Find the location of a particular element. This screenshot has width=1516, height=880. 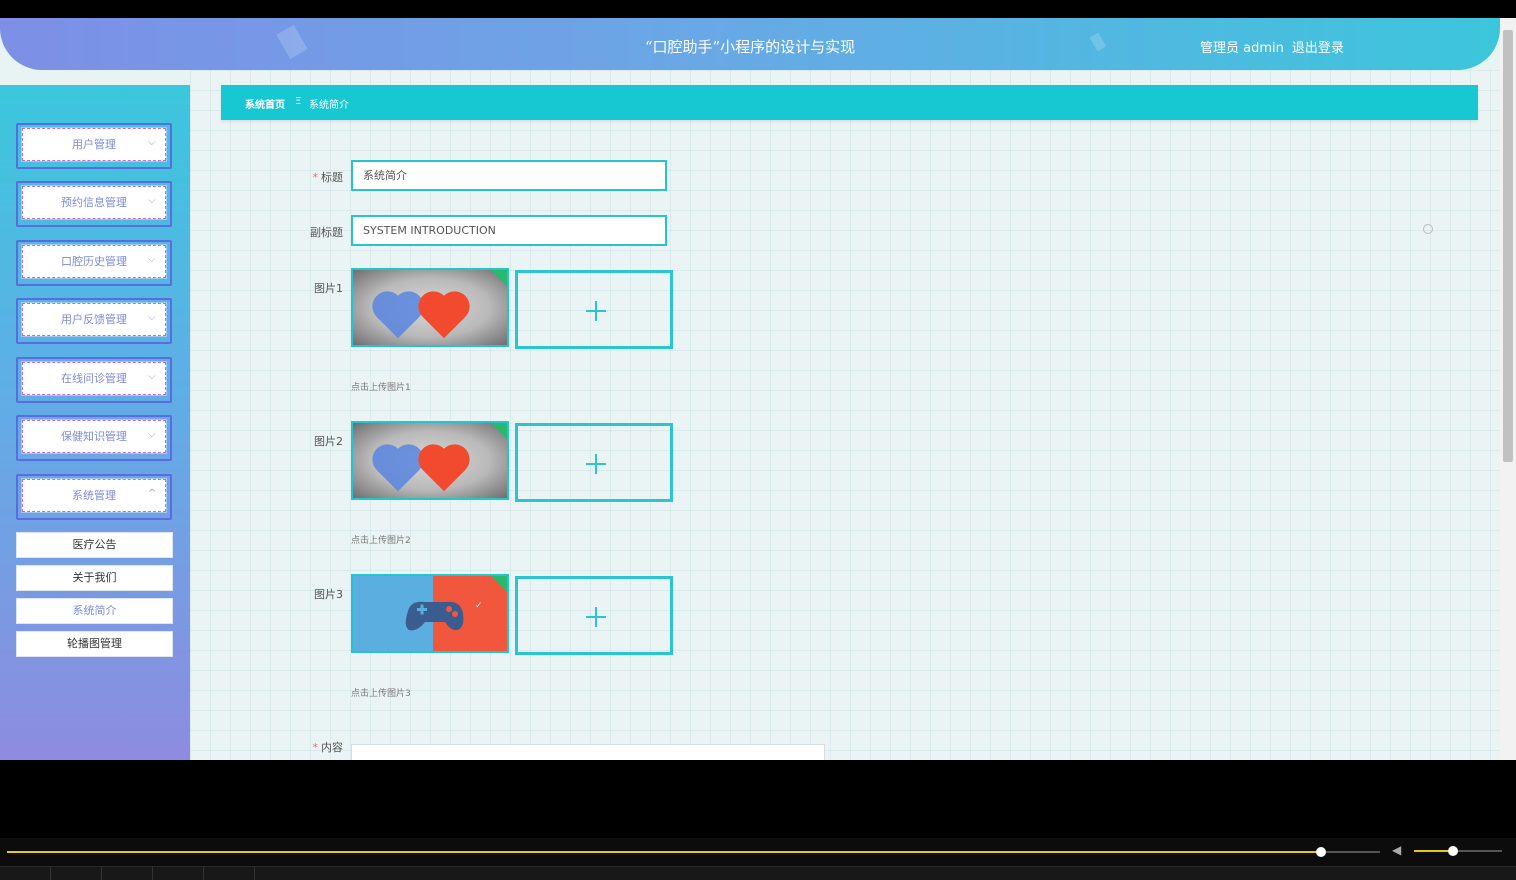

breadcrumb: 系统首页 Ξ 系统简介 is located at coordinates (849, 102).